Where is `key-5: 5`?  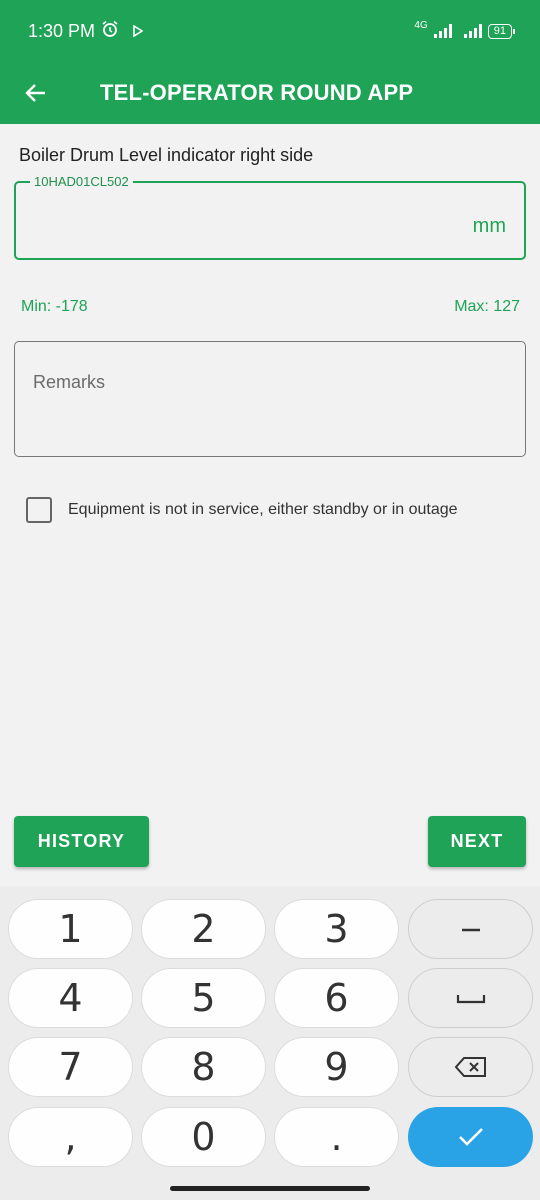
key-5: 5 is located at coordinates (203, 998).